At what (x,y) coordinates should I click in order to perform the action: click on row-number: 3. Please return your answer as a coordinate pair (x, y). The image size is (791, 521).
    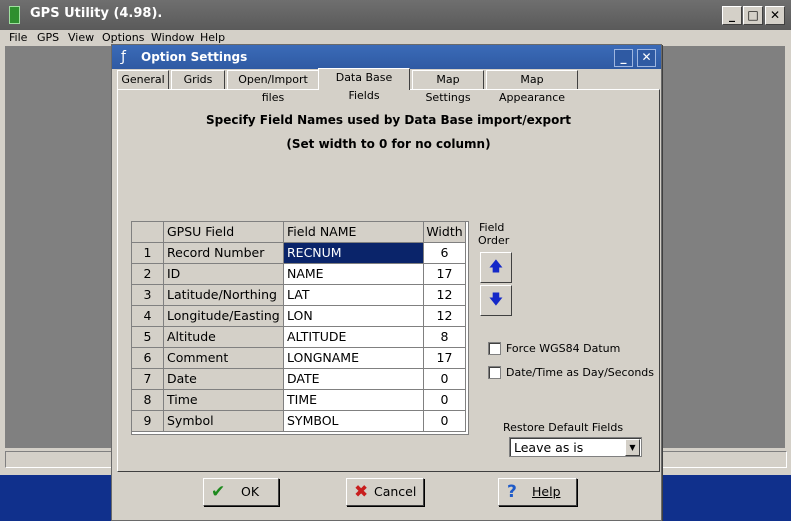
    Looking at the image, I should click on (148, 295).